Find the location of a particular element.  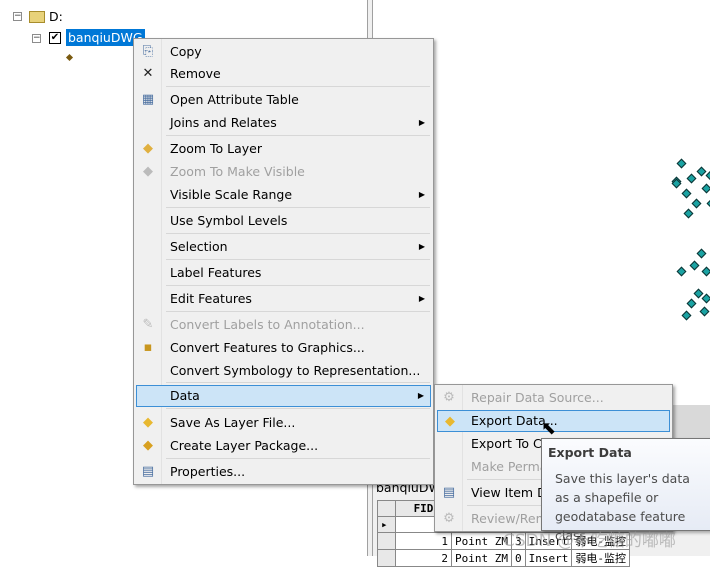

menu-item-label: Copy is located at coordinates (186, 51).